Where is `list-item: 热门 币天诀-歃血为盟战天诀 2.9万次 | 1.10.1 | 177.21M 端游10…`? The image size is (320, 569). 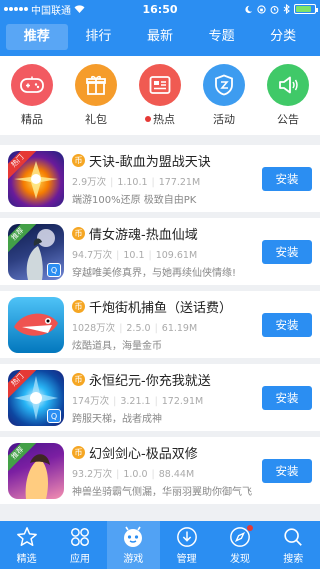
list-item: 热门 币天诀-歃血为盟战天诀 2.9万次 | 1.10.1 | 177.21M 端游10… is located at coordinates (160, 178).